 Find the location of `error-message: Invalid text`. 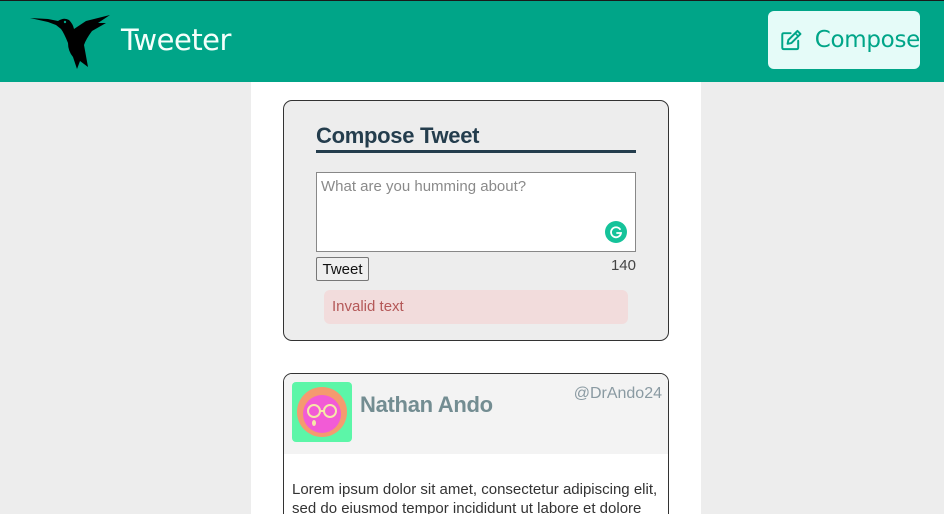

error-message: Invalid text is located at coordinates (476, 307).